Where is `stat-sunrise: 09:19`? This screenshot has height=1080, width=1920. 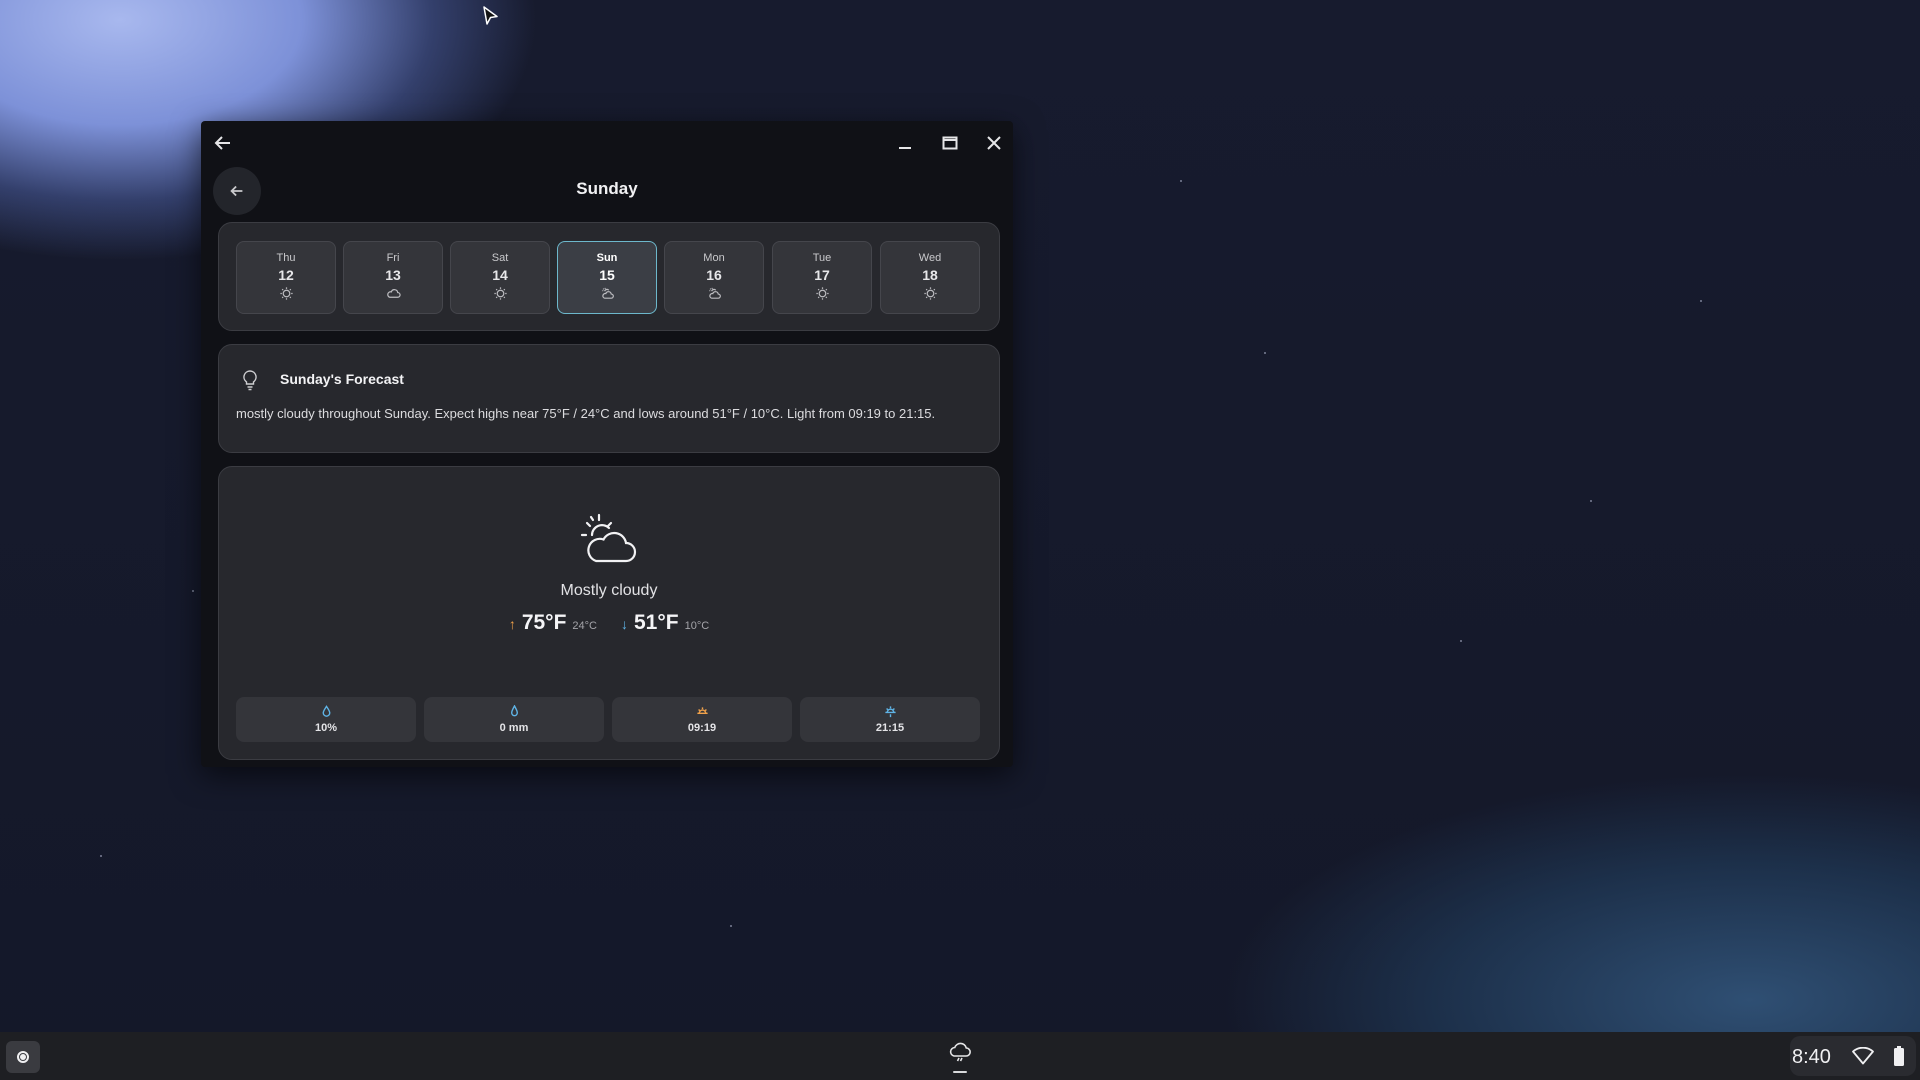 stat-sunrise: 09:19 is located at coordinates (702, 719).